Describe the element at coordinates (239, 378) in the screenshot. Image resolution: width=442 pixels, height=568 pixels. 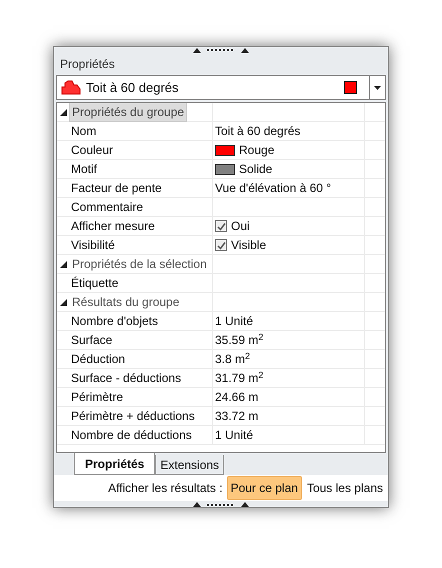
I see `property-value: 31.79 m$^{2}$` at that location.